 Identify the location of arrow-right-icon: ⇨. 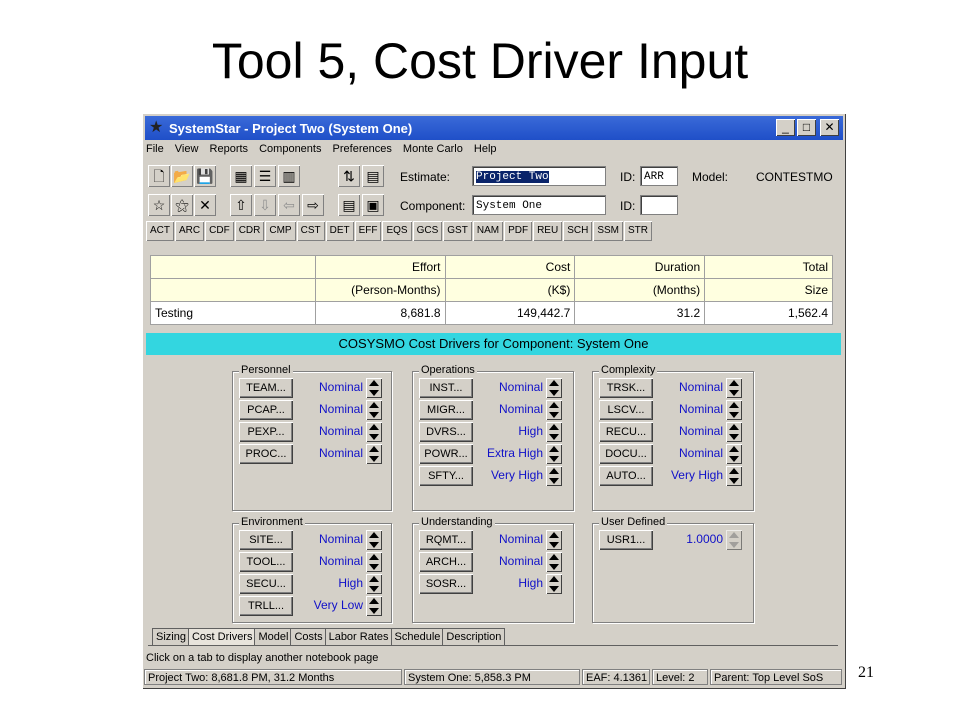
(313, 205).